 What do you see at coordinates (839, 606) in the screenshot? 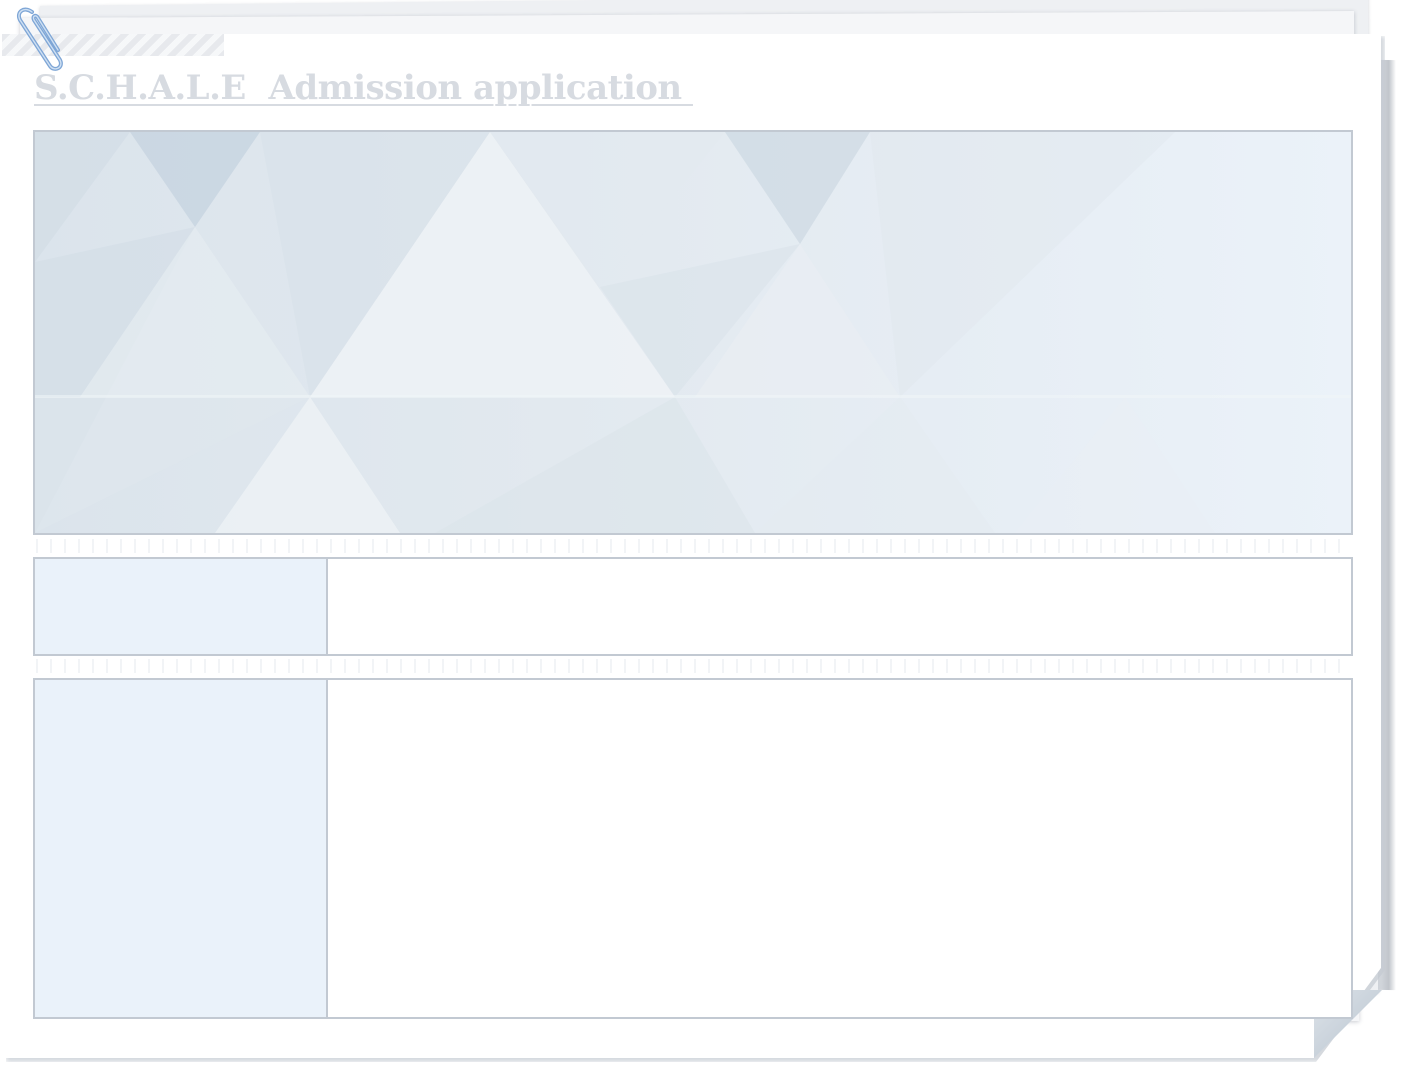
I see `row-value-field` at bounding box center [839, 606].